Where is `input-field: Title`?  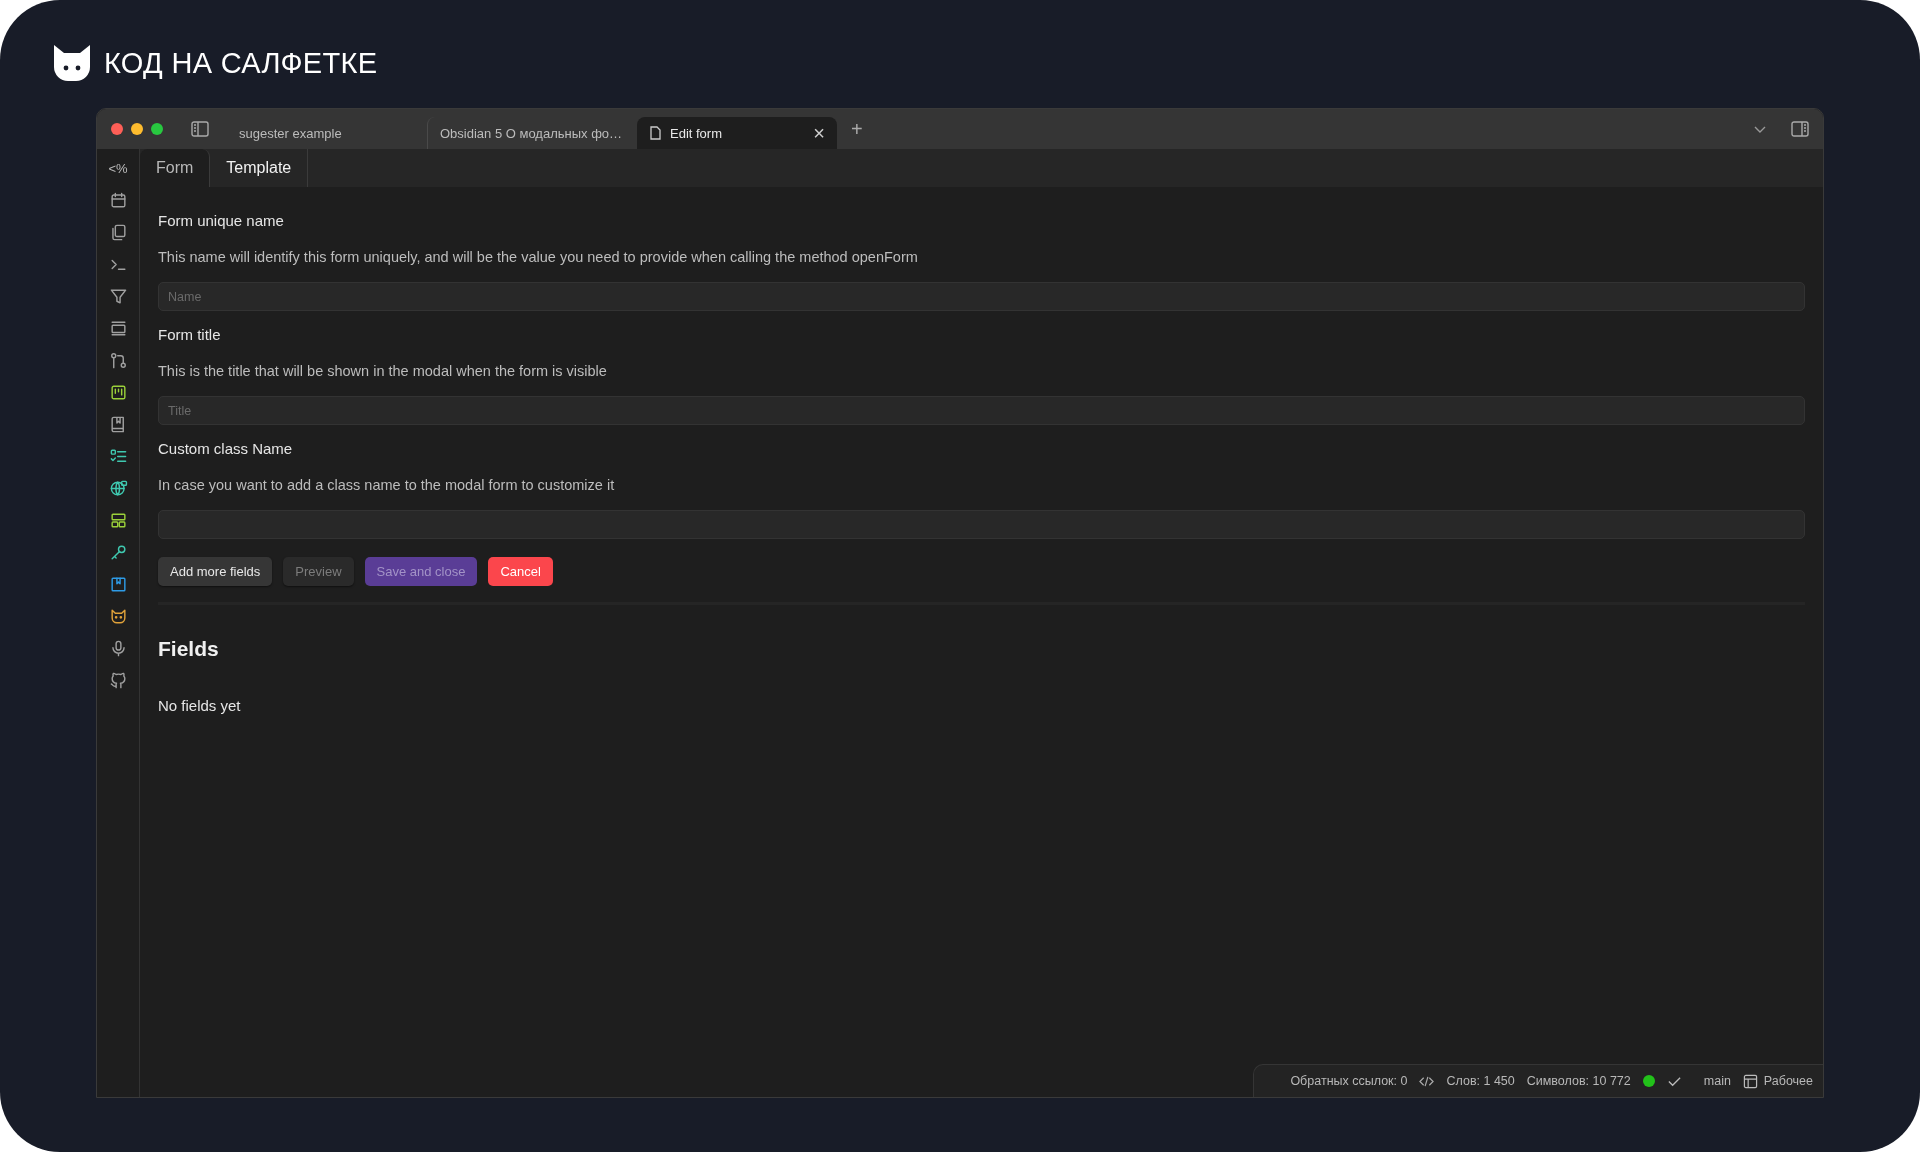
input-field: Title is located at coordinates (981, 410).